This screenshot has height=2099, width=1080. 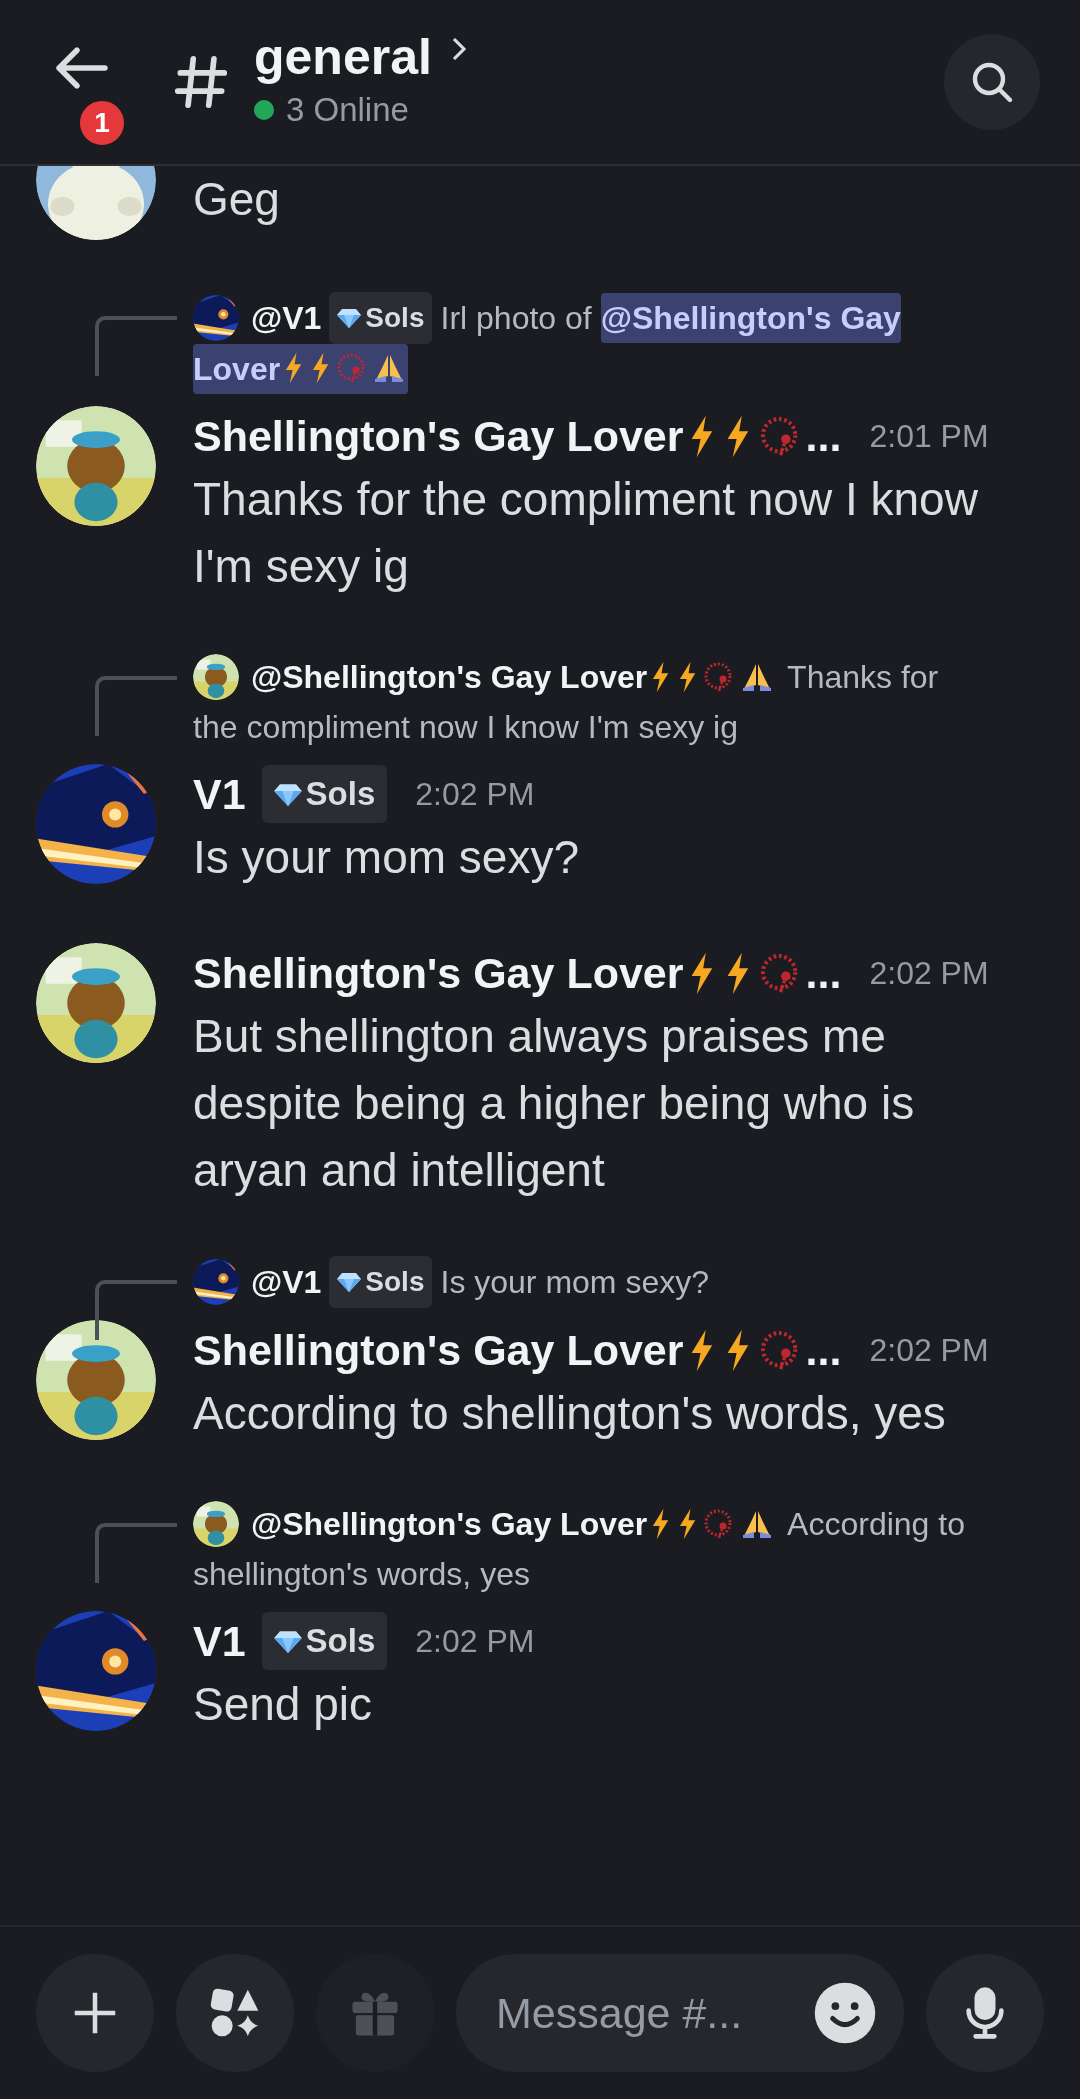 What do you see at coordinates (465, 727) in the screenshot?
I see `reply-text: the compliment now I know I'm sexy ig` at bounding box center [465, 727].